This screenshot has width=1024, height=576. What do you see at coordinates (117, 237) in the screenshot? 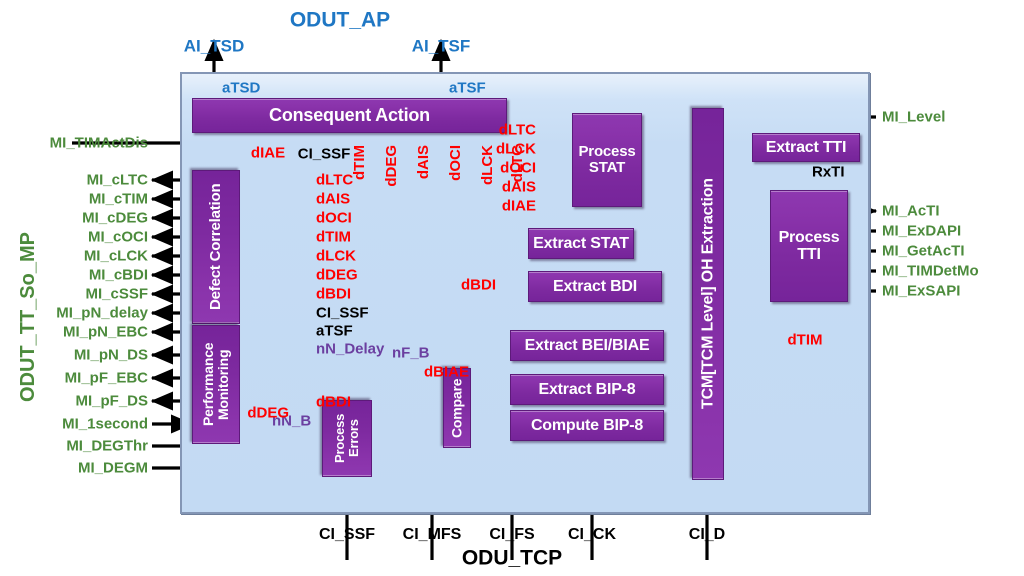
I see `signal-mi-coci: MI_cOCI` at bounding box center [117, 237].